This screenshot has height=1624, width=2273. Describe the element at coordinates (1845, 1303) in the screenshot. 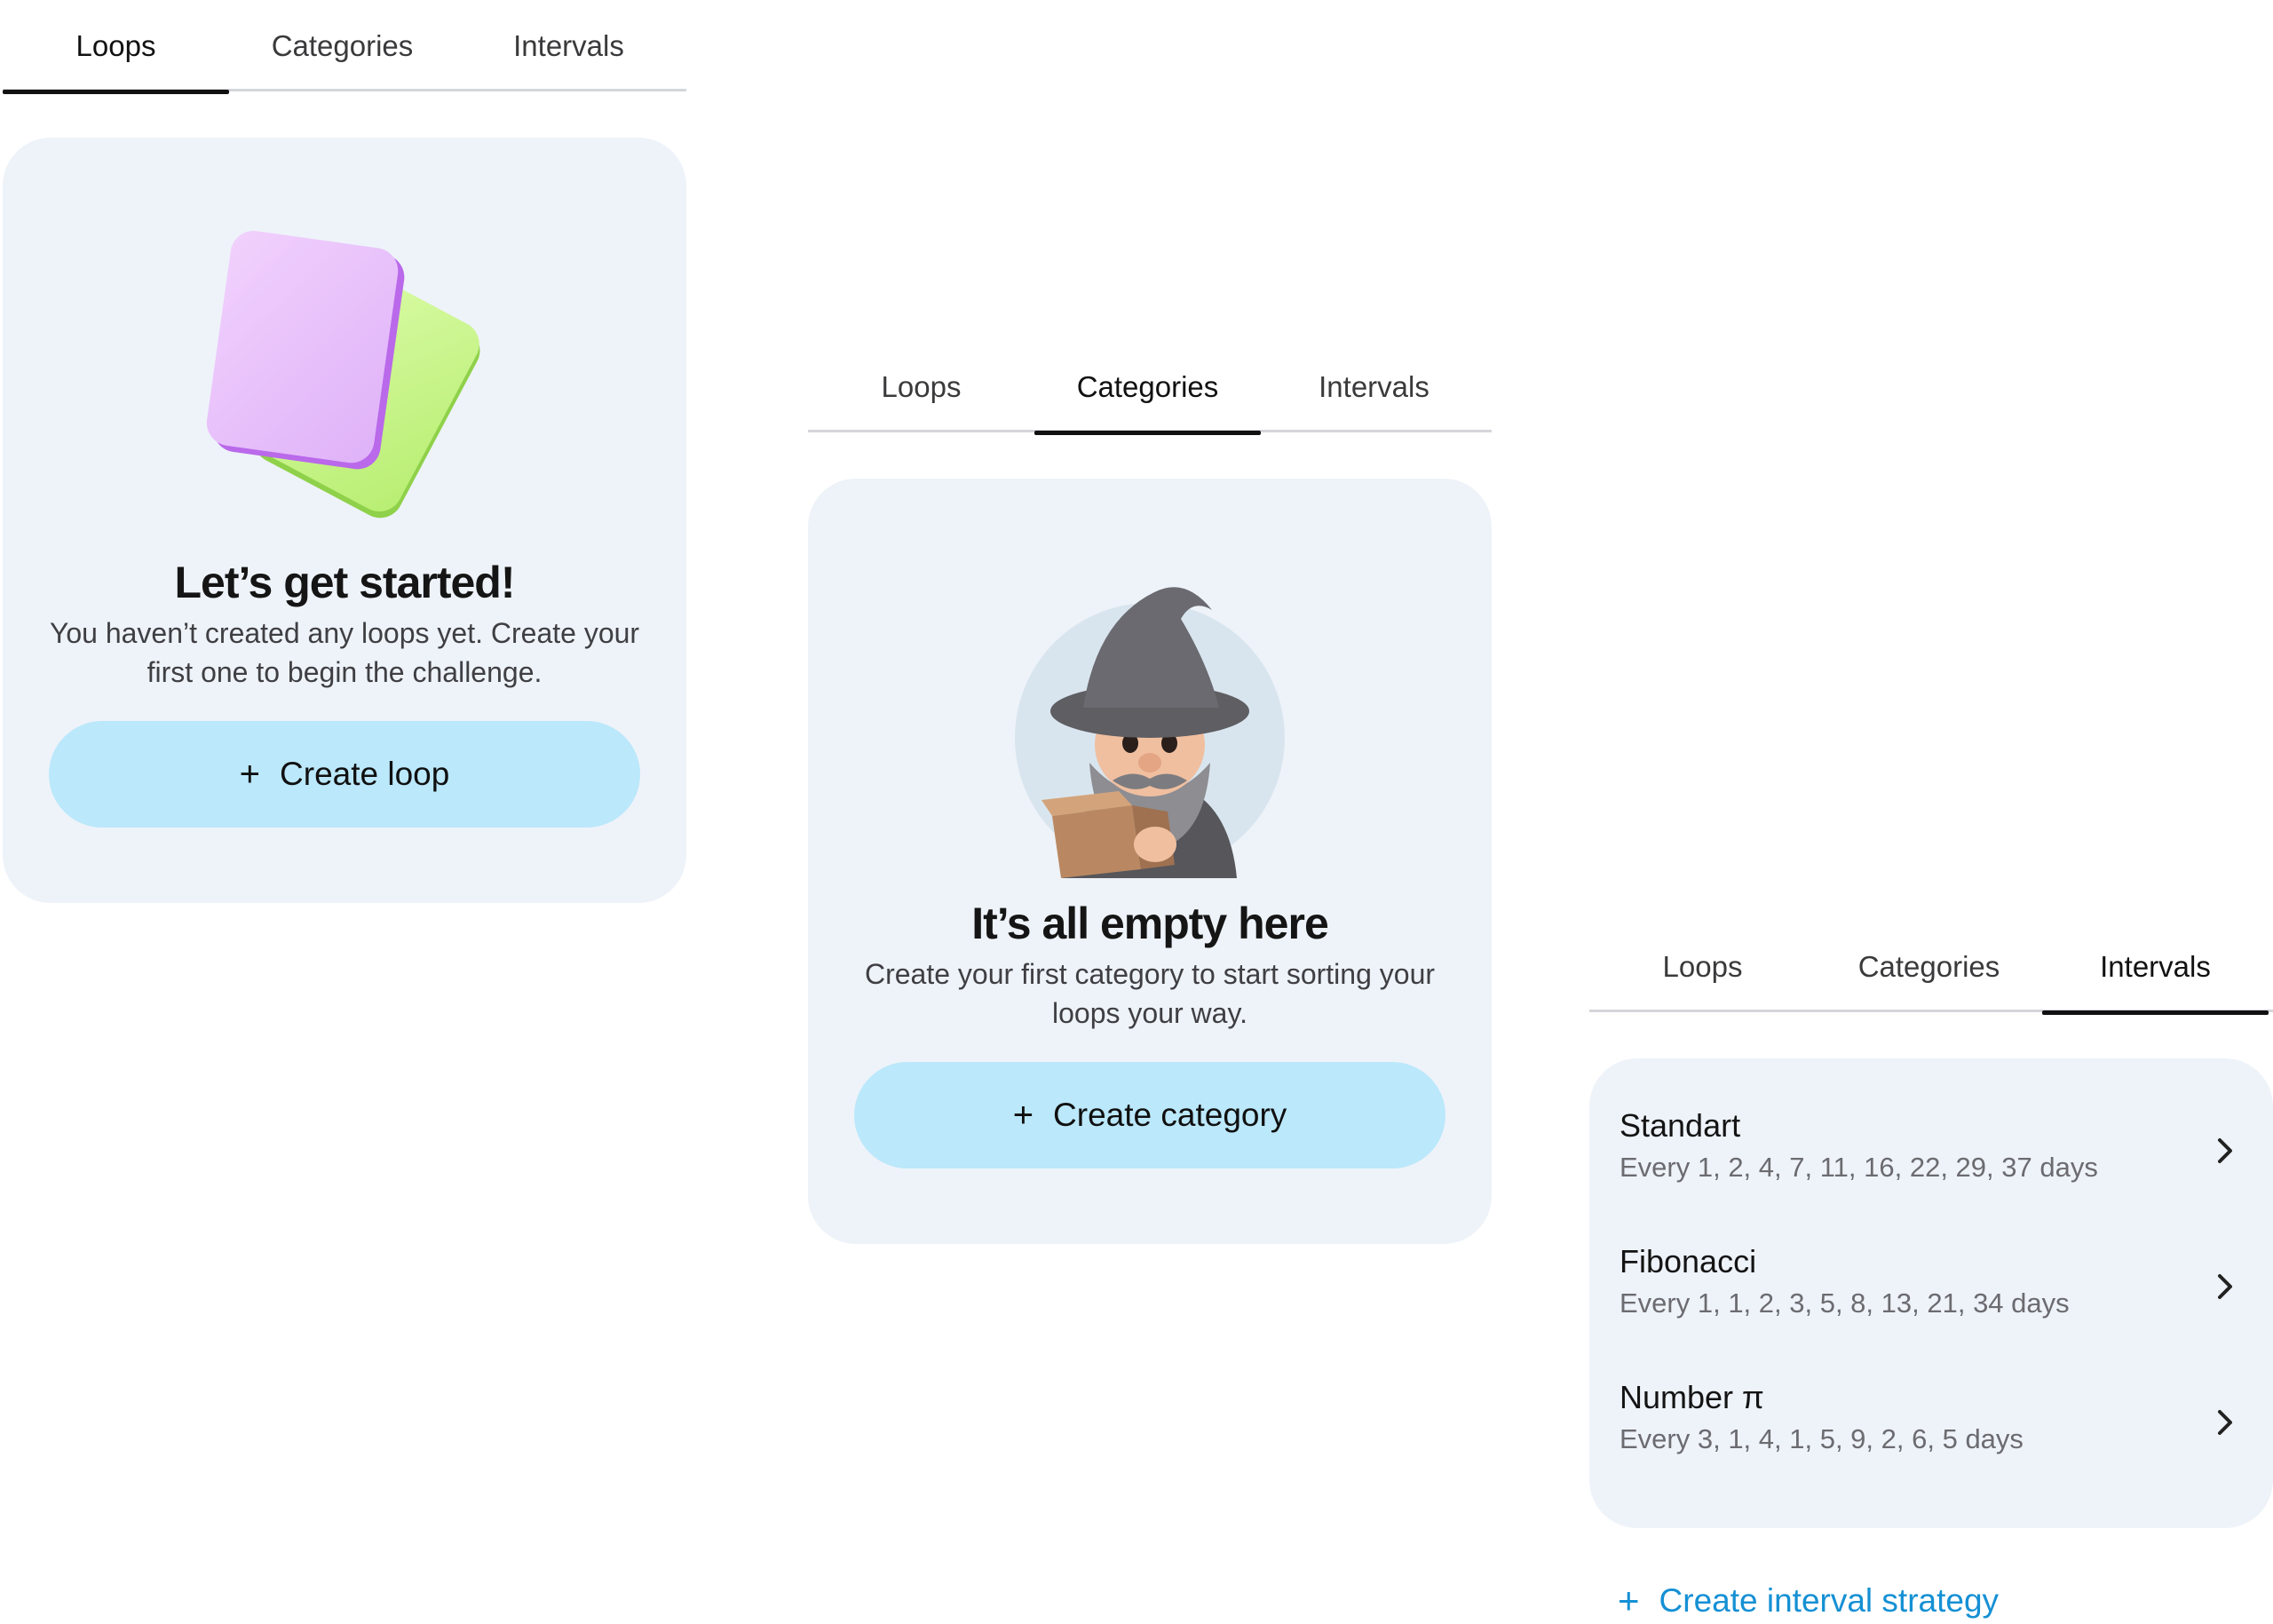

I see `interval-description: Every 1, 1, 2, 3, 5, 8, 13, 21, 34 days` at that location.